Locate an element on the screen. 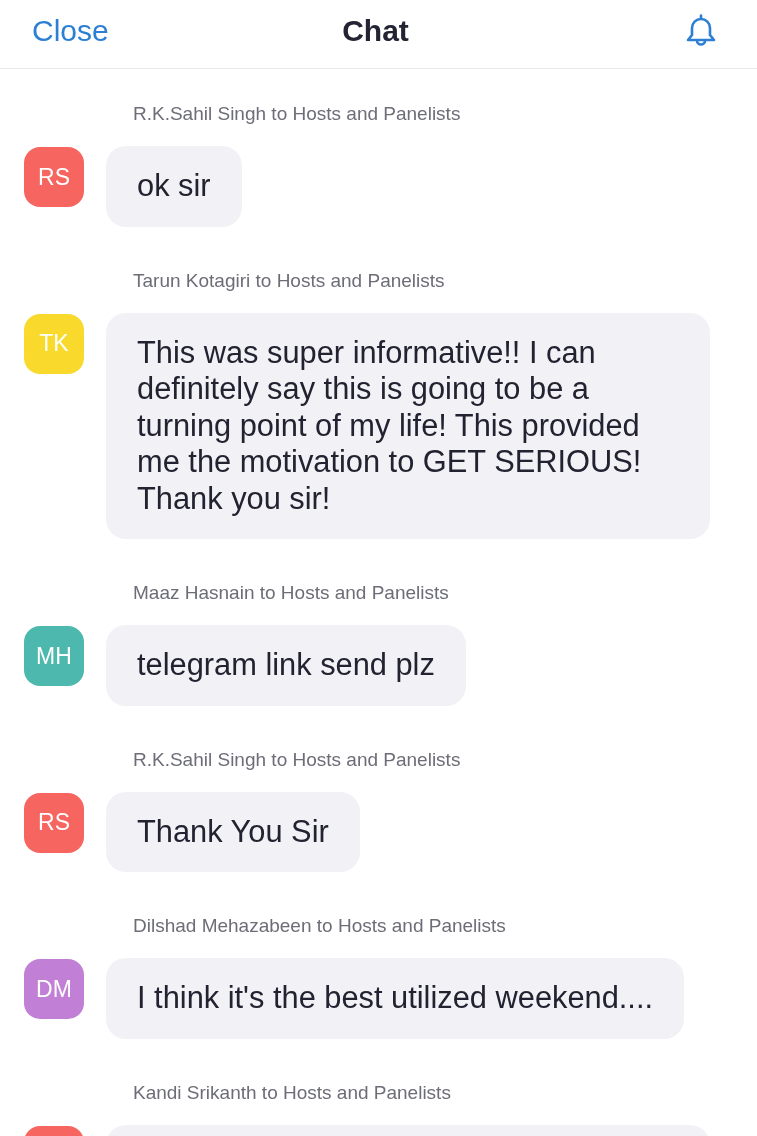 The width and height of the screenshot is (757, 1136). message-bubble: Thank You Sir is located at coordinates (233, 831).